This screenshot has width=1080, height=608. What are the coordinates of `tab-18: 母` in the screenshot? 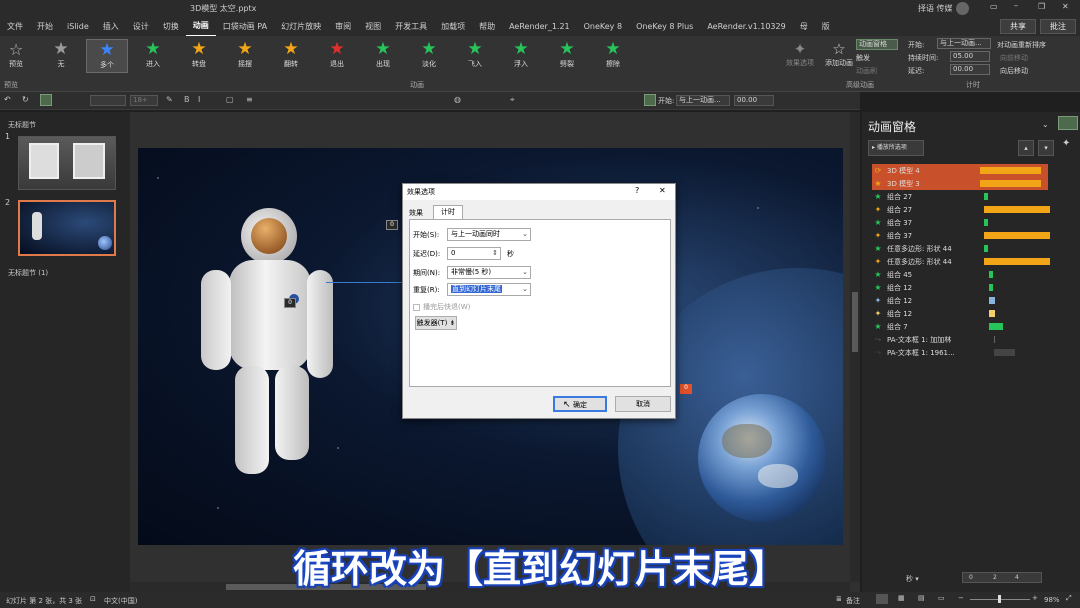 It's located at (804, 26).